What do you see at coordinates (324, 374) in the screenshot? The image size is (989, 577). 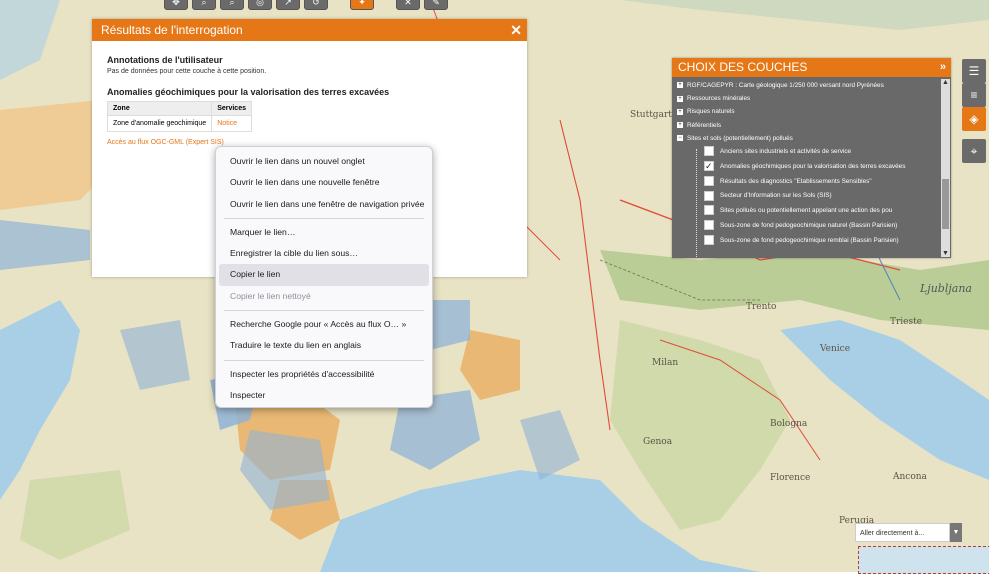 I see `menu-item-inspect-accessibility: Inspecter les propriétés d'accessibilité` at bounding box center [324, 374].